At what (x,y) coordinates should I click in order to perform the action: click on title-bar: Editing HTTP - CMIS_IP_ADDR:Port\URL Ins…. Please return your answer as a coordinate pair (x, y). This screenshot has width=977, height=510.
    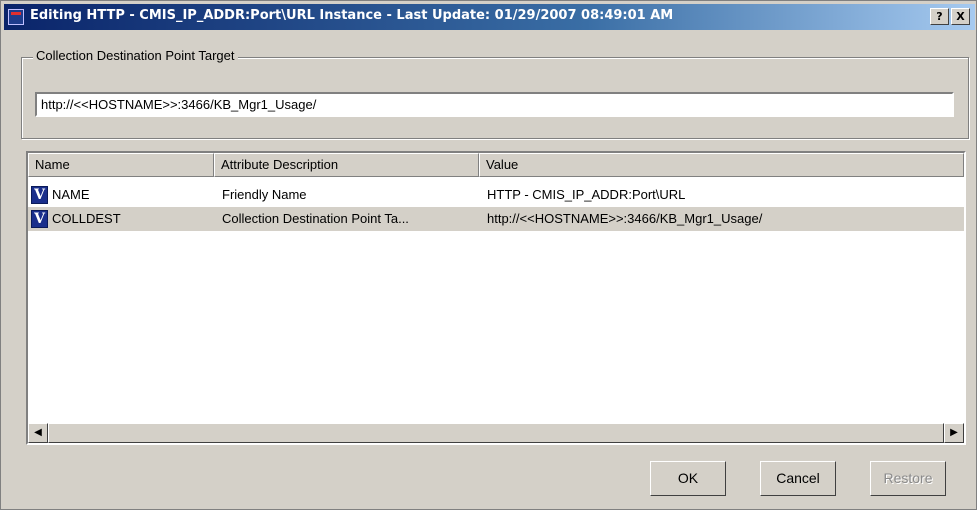
    Looking at the image, I should click on (489, 17).